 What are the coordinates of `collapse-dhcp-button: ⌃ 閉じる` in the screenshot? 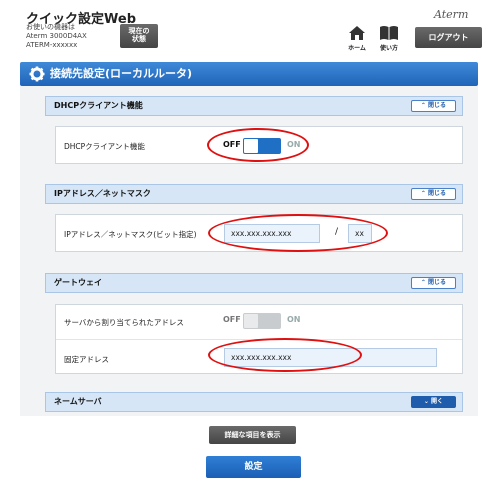 It's located at (433, 106).